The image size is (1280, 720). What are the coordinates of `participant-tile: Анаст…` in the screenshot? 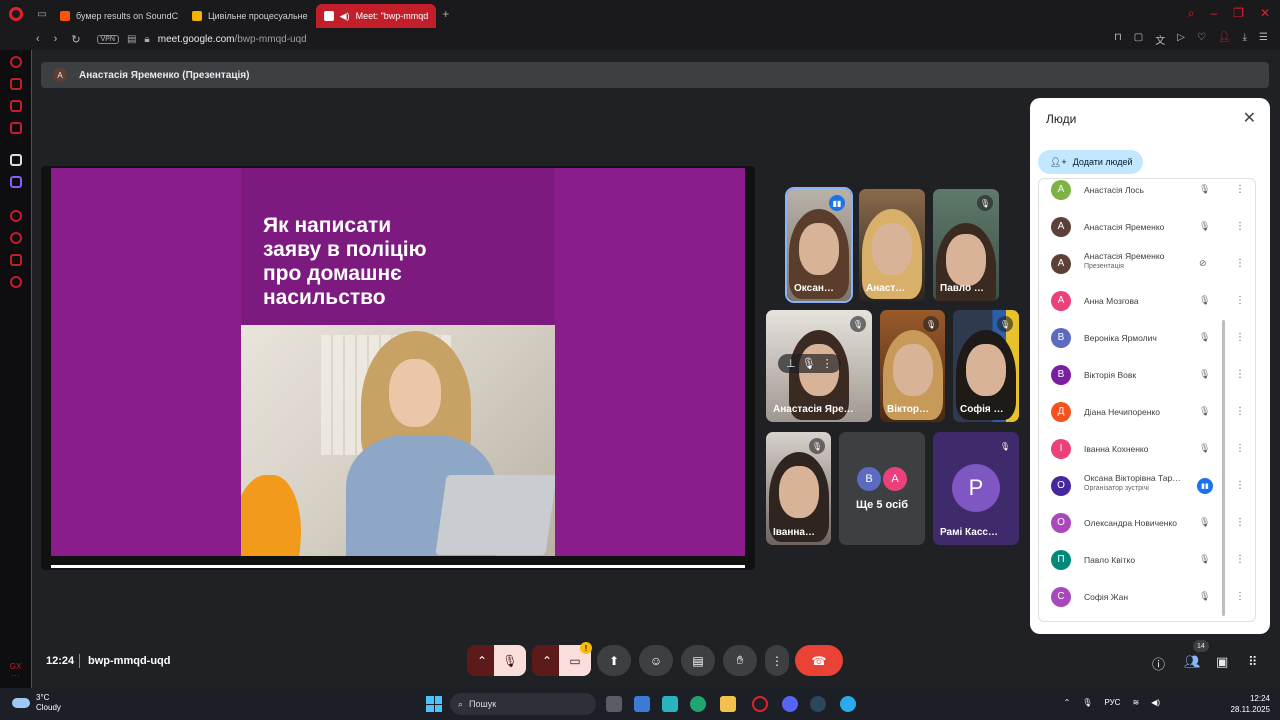 It's located at (892, 245).